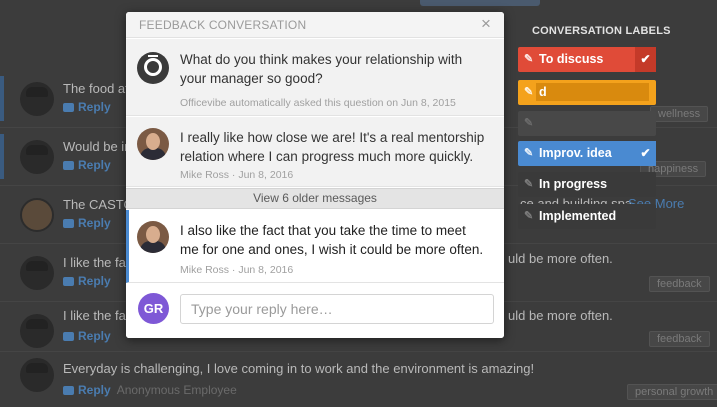 The width and height of the screenshot is (717, 407). I want to click on tag-badge: wellness, so click(679, 114).